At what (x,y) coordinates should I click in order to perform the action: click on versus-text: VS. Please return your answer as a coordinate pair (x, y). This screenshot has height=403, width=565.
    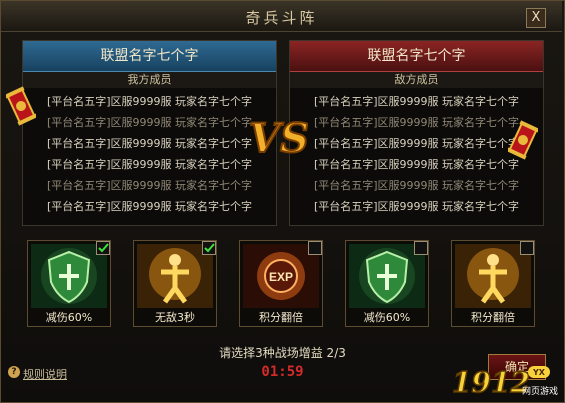
    Looking at the image, I should click on (279, 138).